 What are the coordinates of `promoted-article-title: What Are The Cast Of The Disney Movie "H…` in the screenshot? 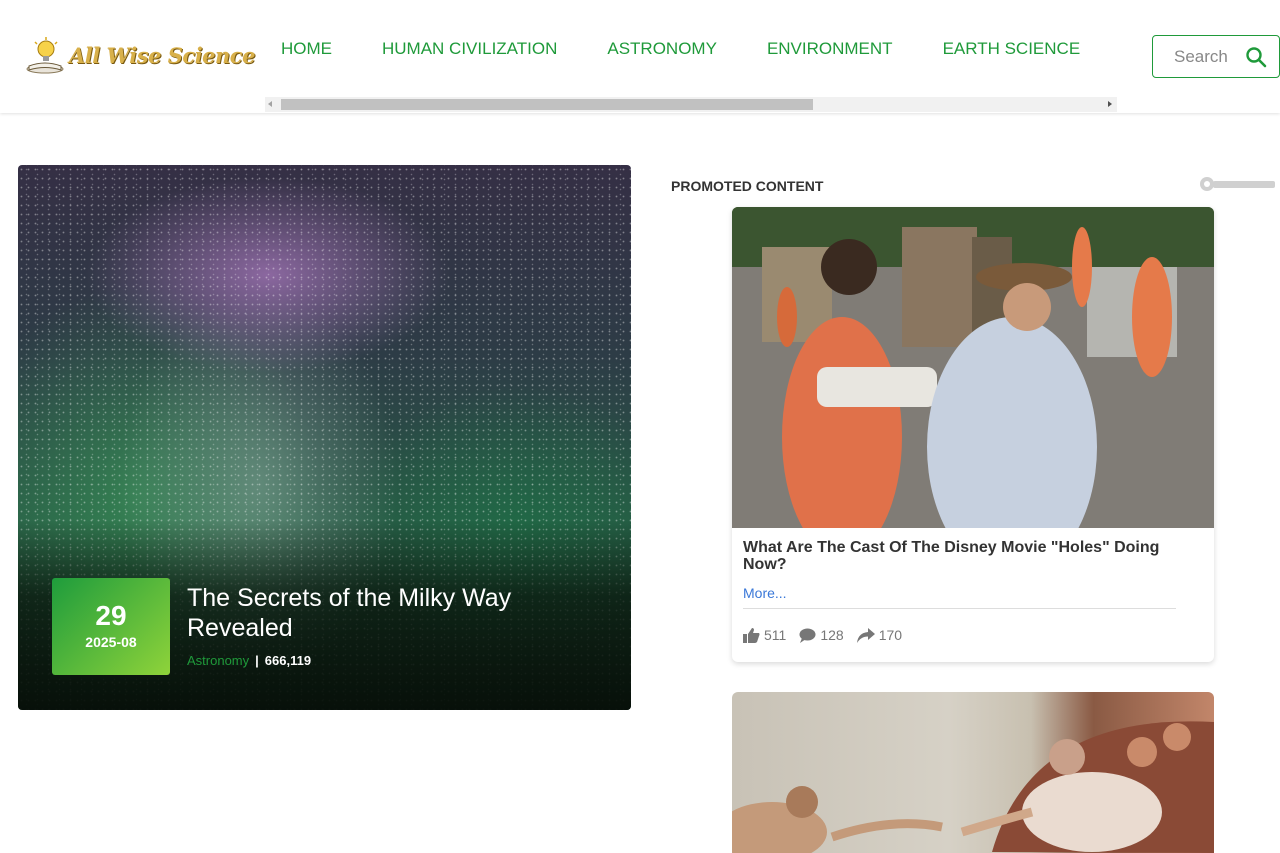 It's located at (973, 556).